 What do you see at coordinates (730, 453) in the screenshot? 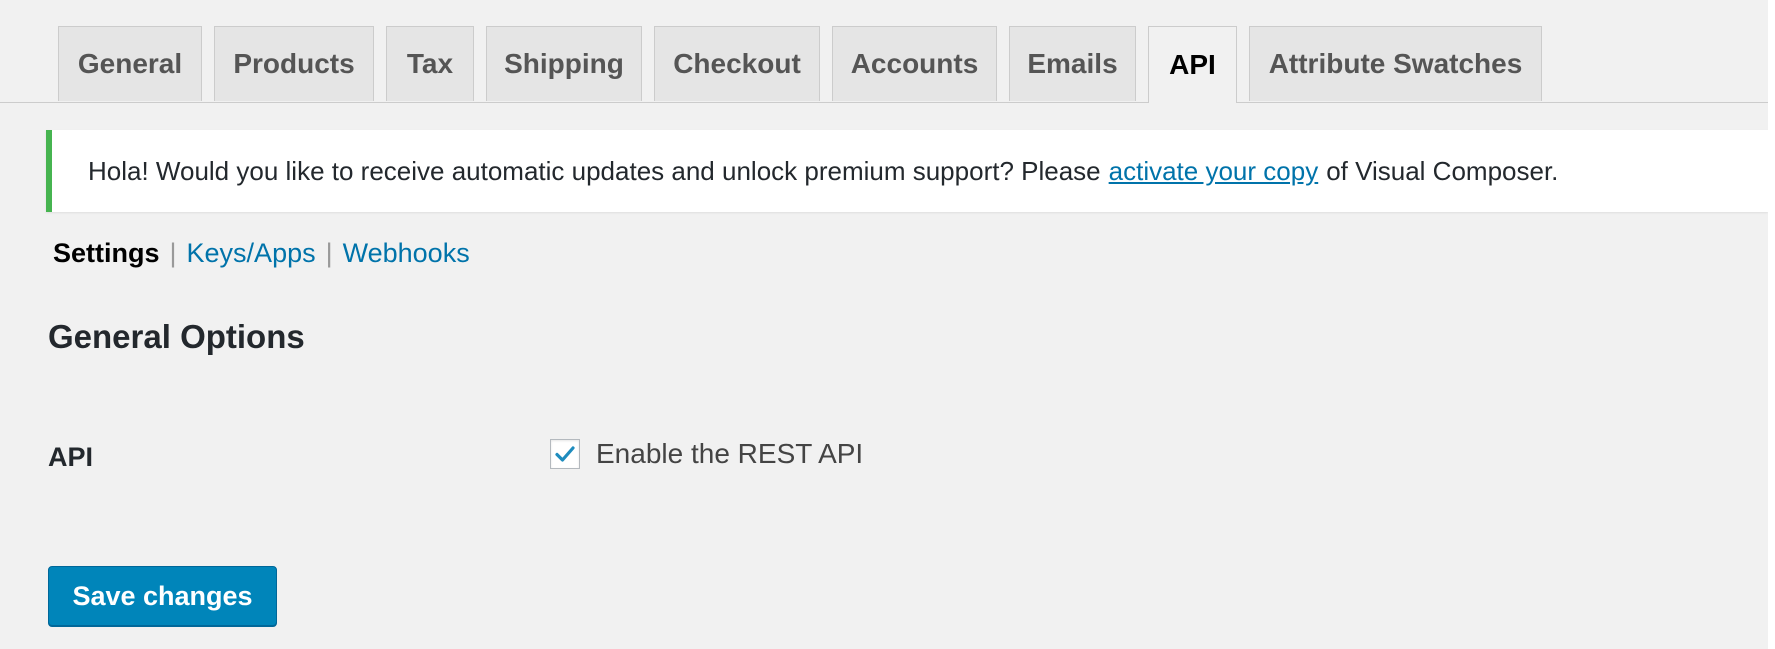
I see `enable-rest-api-label: Enable the REST API` at bounding box center [730, 453].